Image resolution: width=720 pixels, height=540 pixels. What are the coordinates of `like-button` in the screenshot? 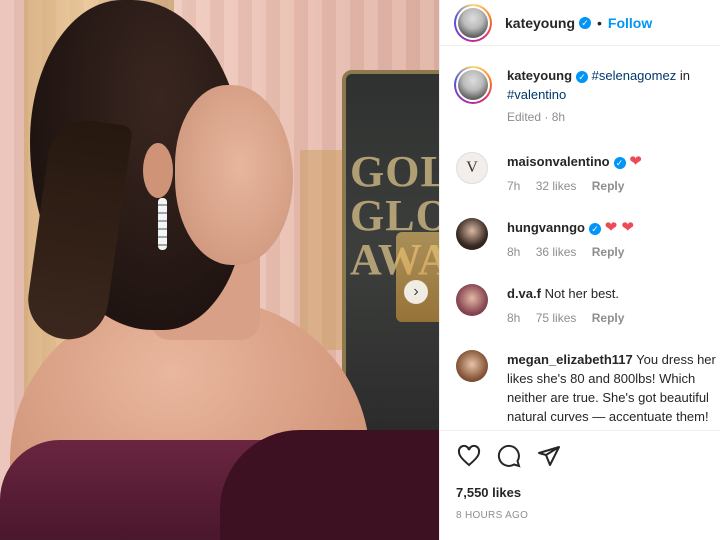 It's located at (469, 456).